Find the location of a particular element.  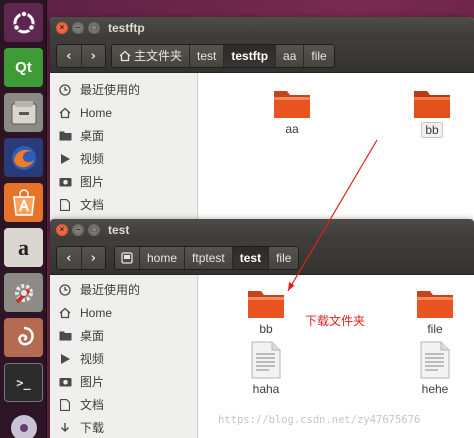

system-settings-icon is located at coordinates (23, 292).